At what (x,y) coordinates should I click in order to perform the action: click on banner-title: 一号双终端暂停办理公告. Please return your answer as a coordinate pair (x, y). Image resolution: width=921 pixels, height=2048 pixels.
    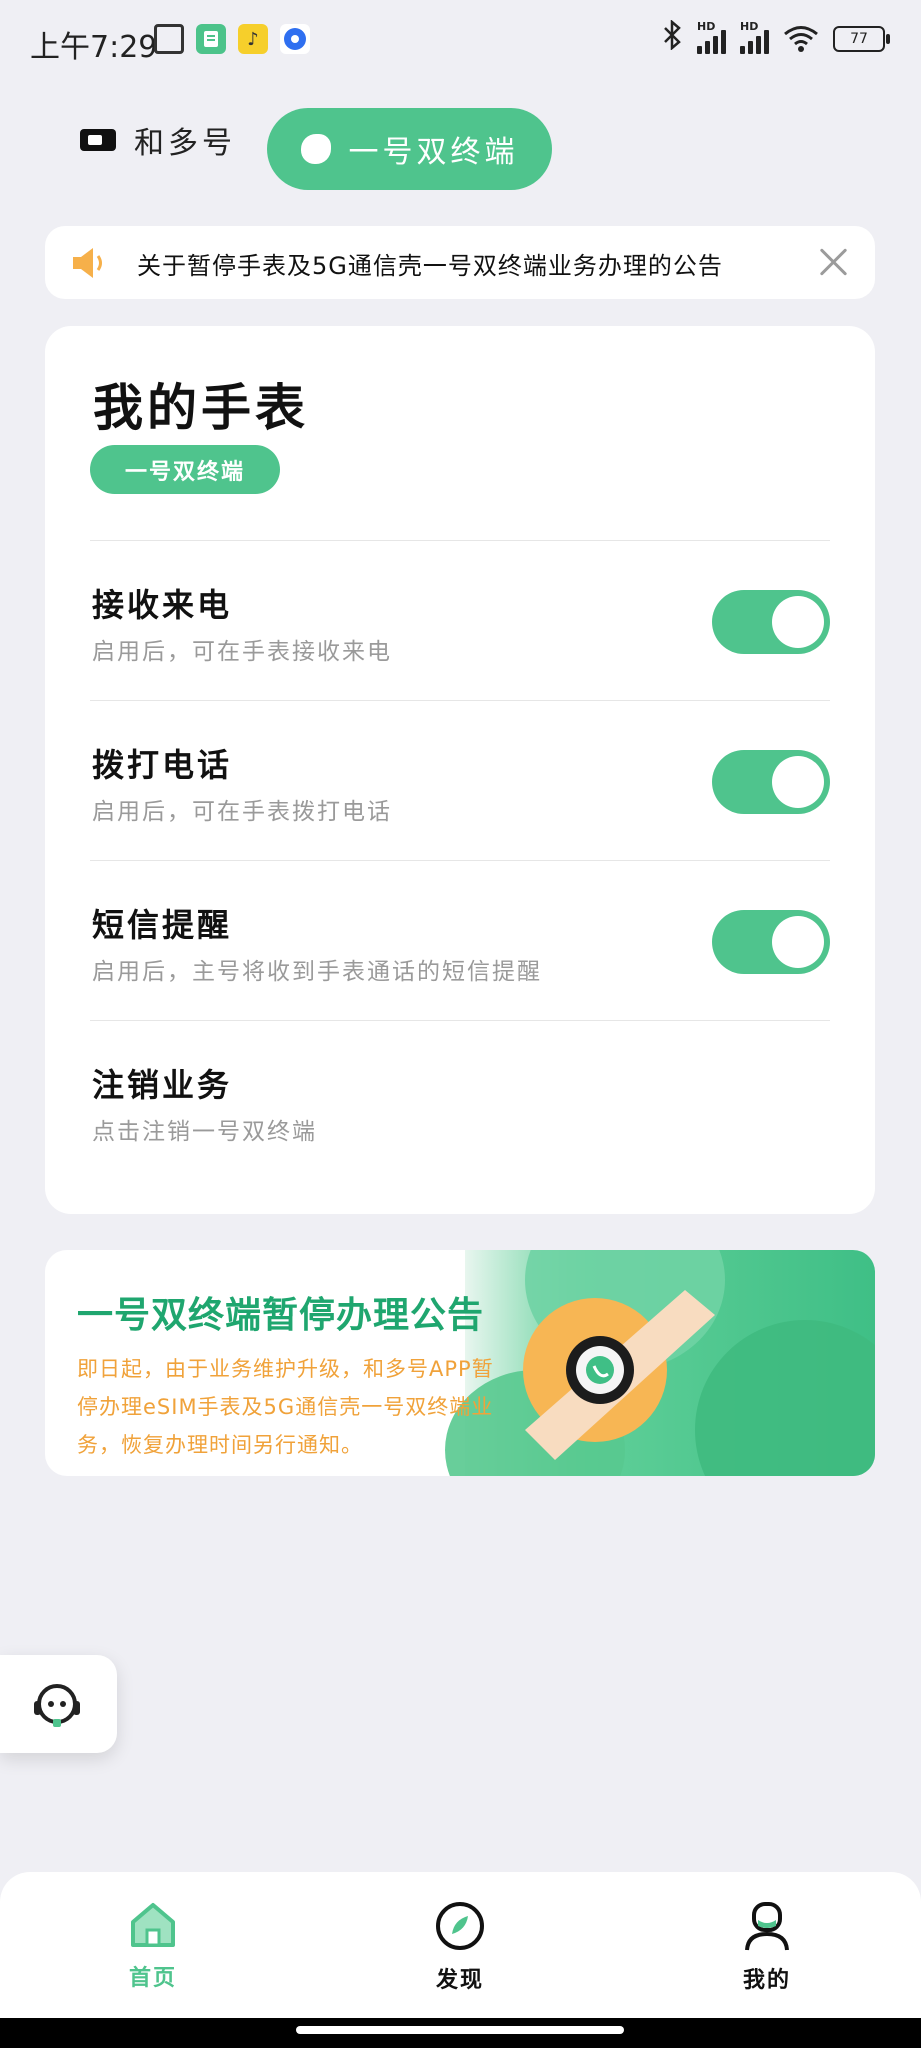
    Looking at the image, I should click on (281, 1315).